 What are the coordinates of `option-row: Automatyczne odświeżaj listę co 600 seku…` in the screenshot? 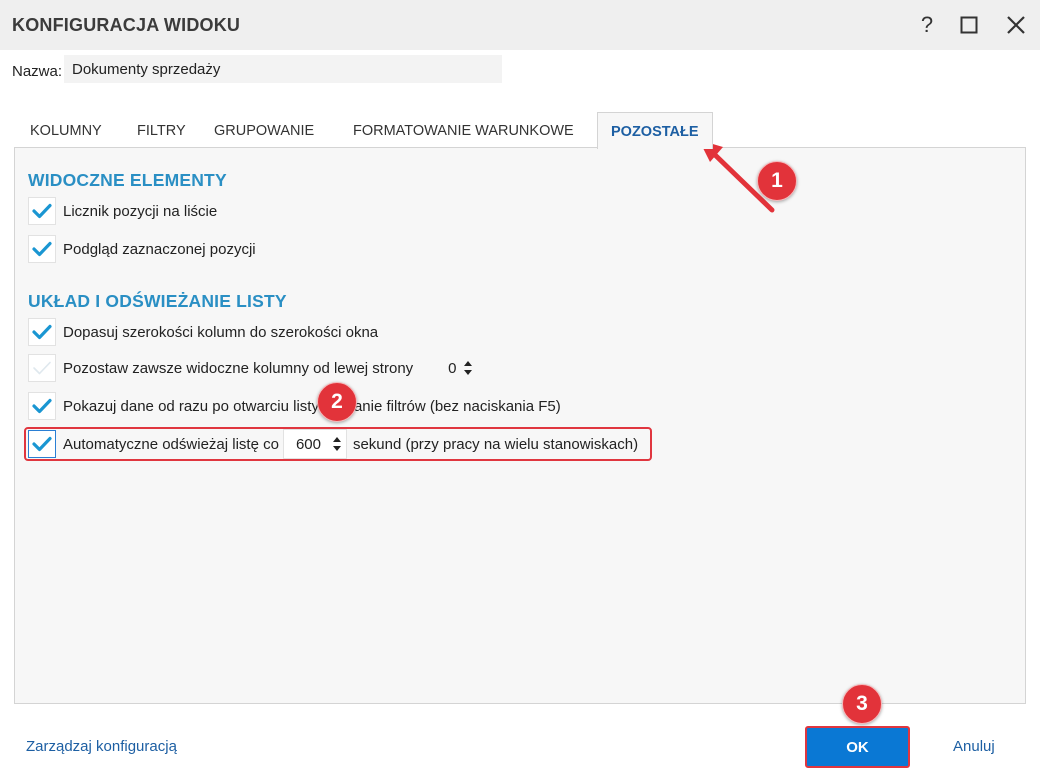 It's located at (333, 444).